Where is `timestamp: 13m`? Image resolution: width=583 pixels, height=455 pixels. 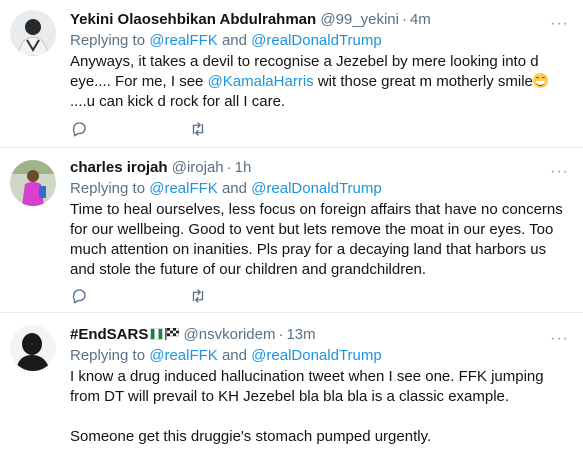
timestamp: 13m is located at coordinates (300, 334).